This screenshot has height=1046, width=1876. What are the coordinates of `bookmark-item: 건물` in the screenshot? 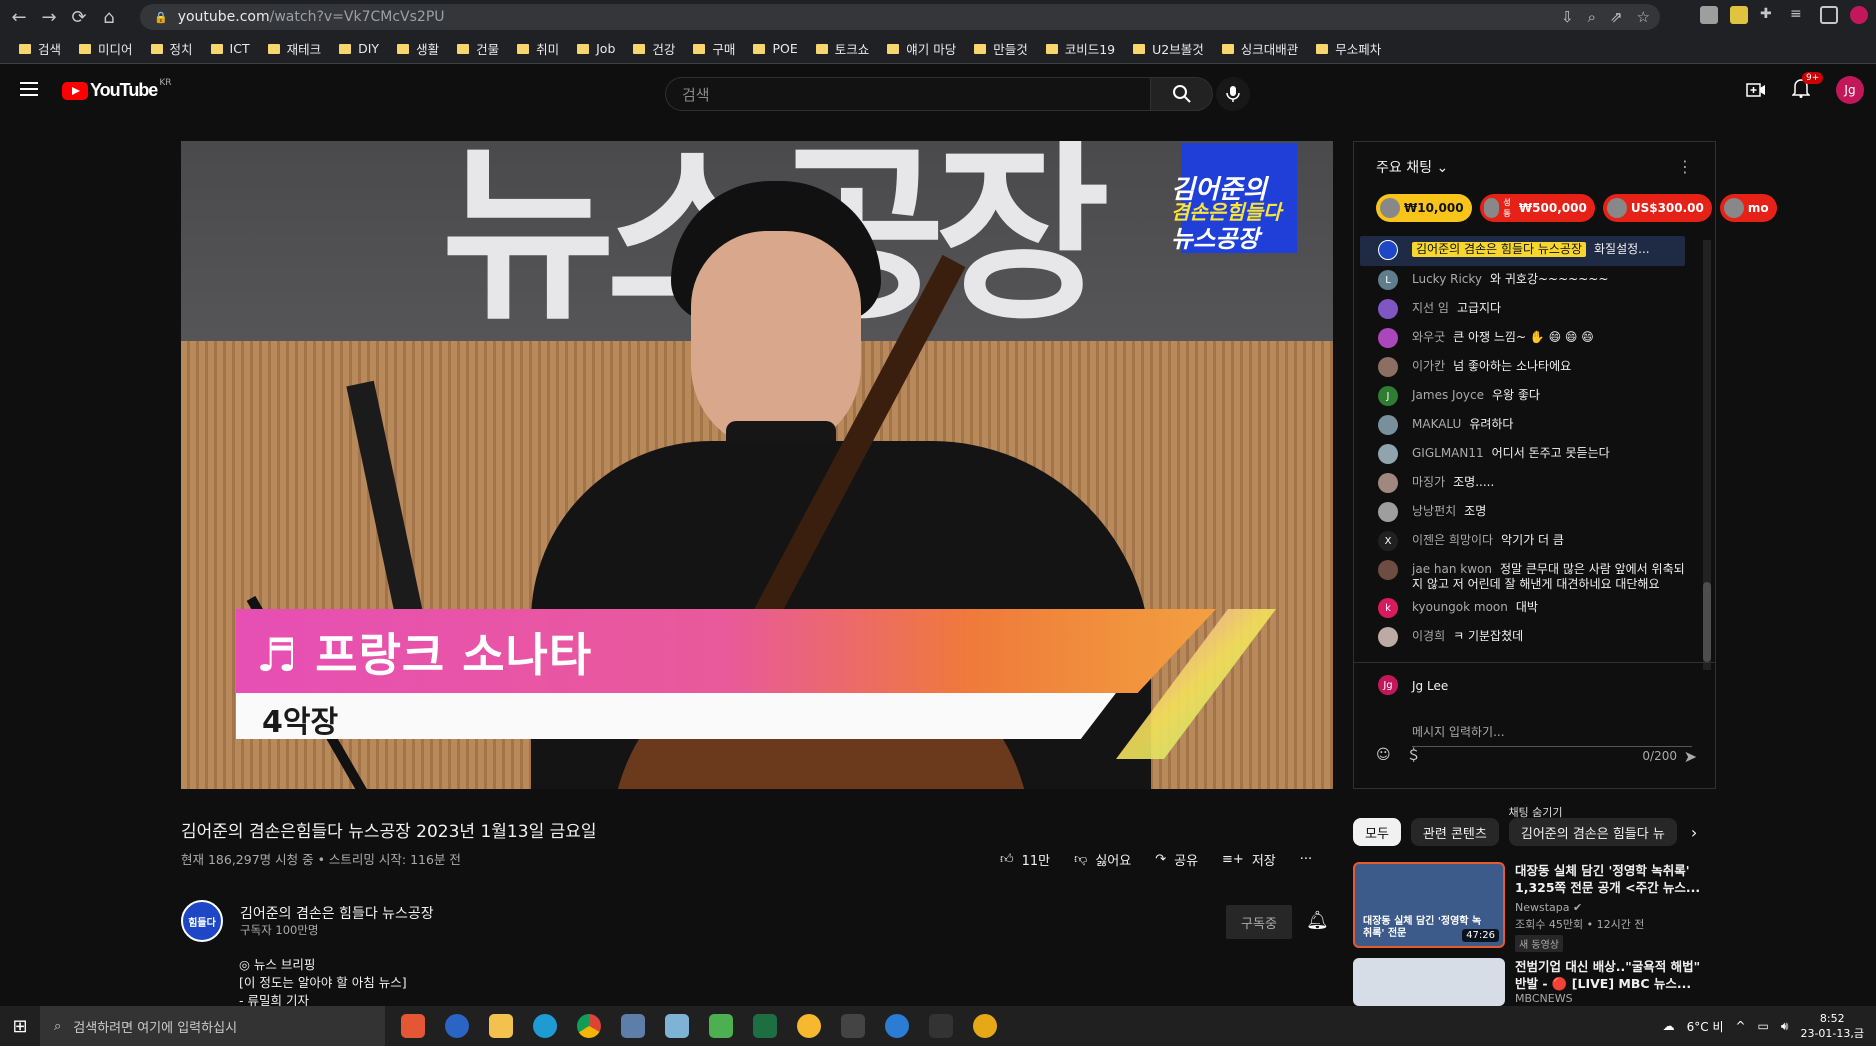 It's located at (478, 48).